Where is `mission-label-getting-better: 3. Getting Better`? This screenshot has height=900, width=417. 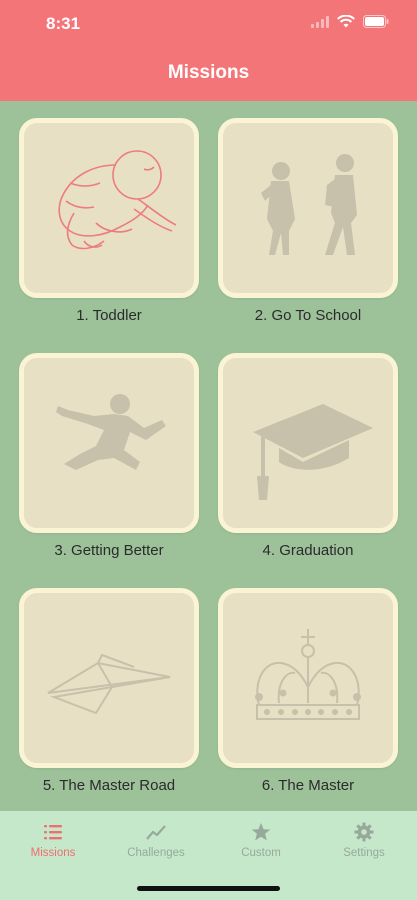
mission-label-getting-better: 3. Getting Better is located at coordinates (109, 550).